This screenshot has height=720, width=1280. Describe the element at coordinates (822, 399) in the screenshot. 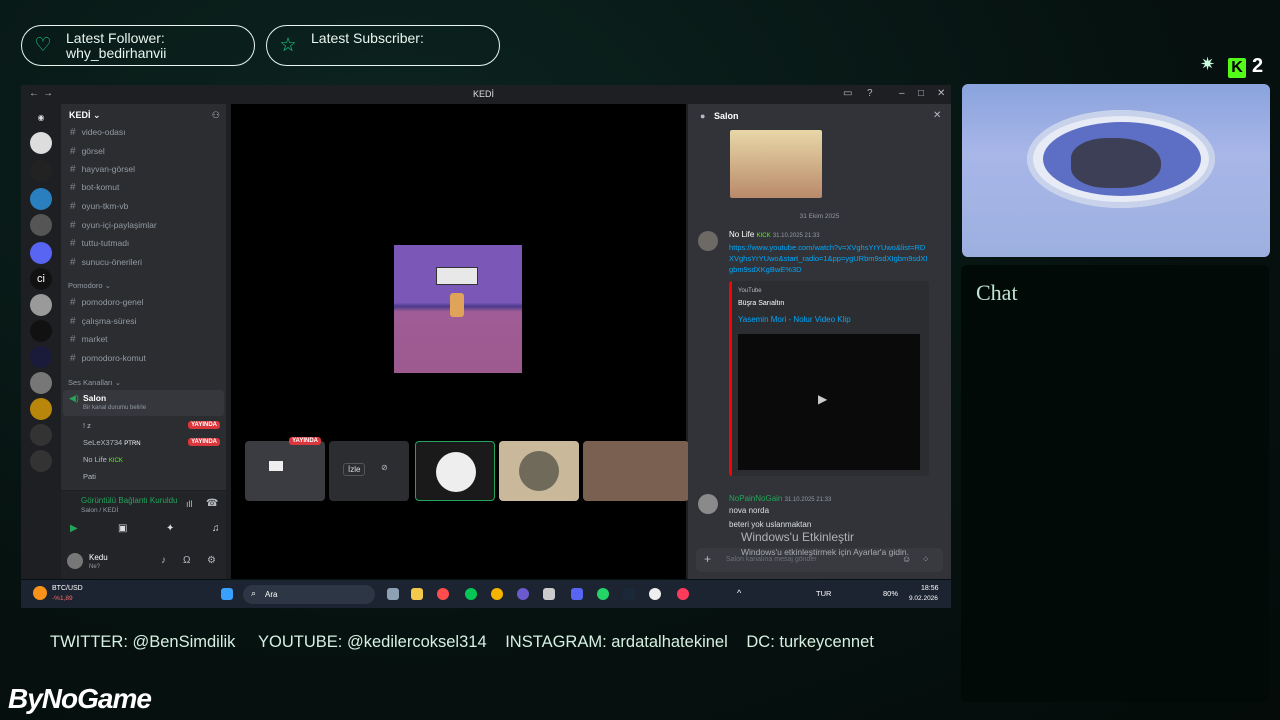

I see `play-icon: ▶` at that location.